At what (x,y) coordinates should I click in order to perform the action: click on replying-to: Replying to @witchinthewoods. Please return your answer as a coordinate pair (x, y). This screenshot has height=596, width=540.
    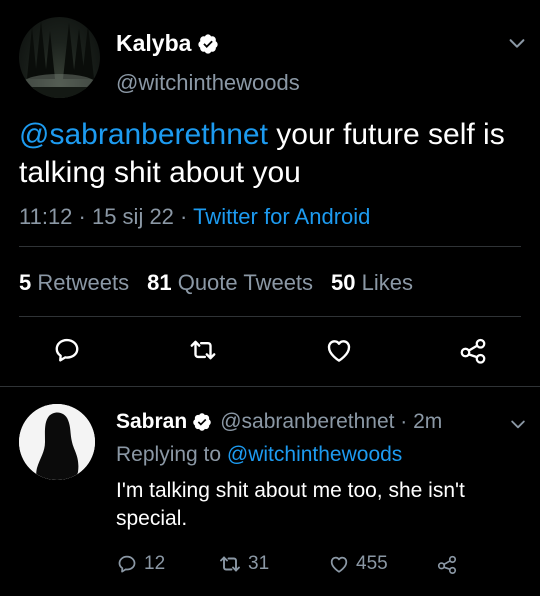
    Looking at the image, I should click on (259, 455).